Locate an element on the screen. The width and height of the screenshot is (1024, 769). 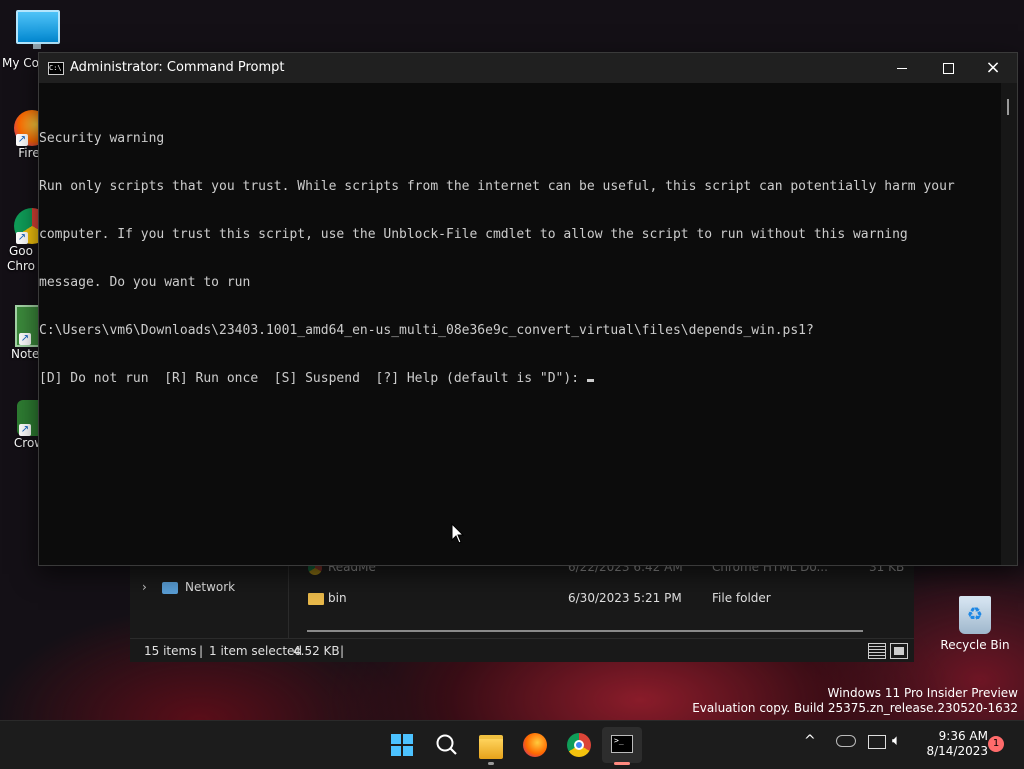
maximize-icon is located at coordinates (948, 68).